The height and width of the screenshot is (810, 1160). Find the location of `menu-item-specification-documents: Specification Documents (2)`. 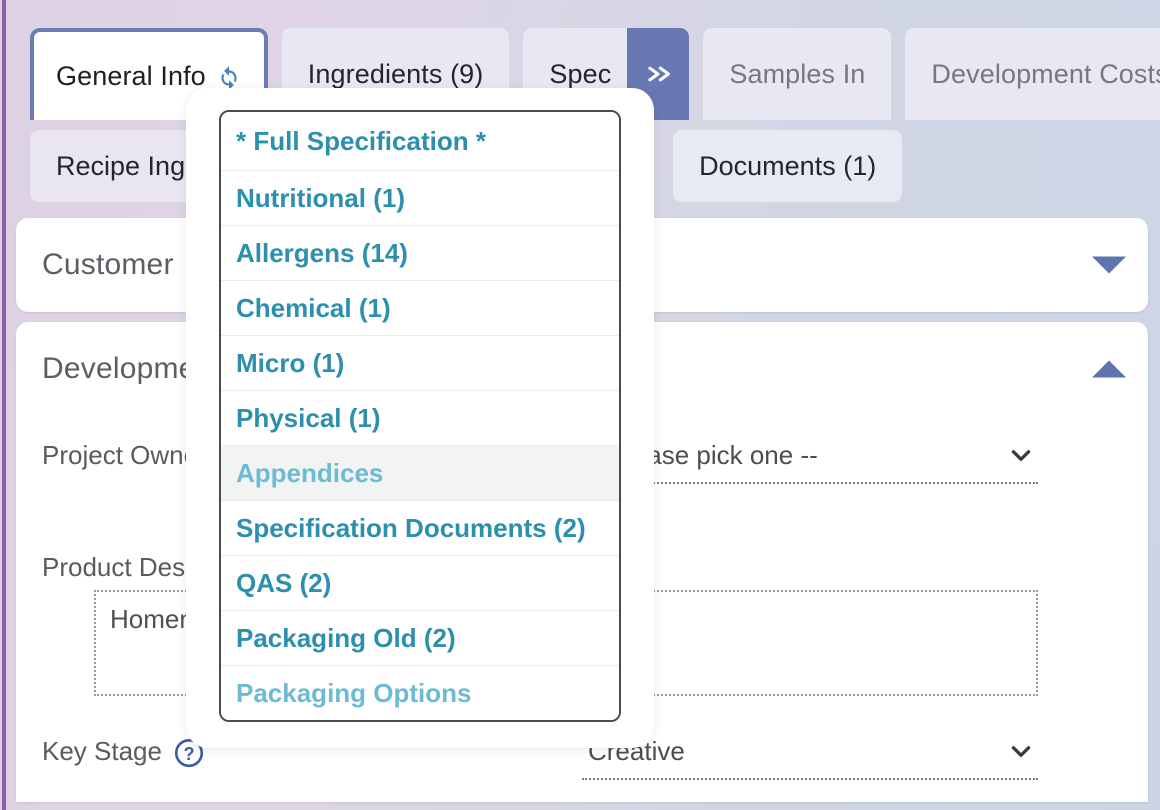

menu-item-specification-documents: Specification Documents (2) is located at coordinates (420, 527).